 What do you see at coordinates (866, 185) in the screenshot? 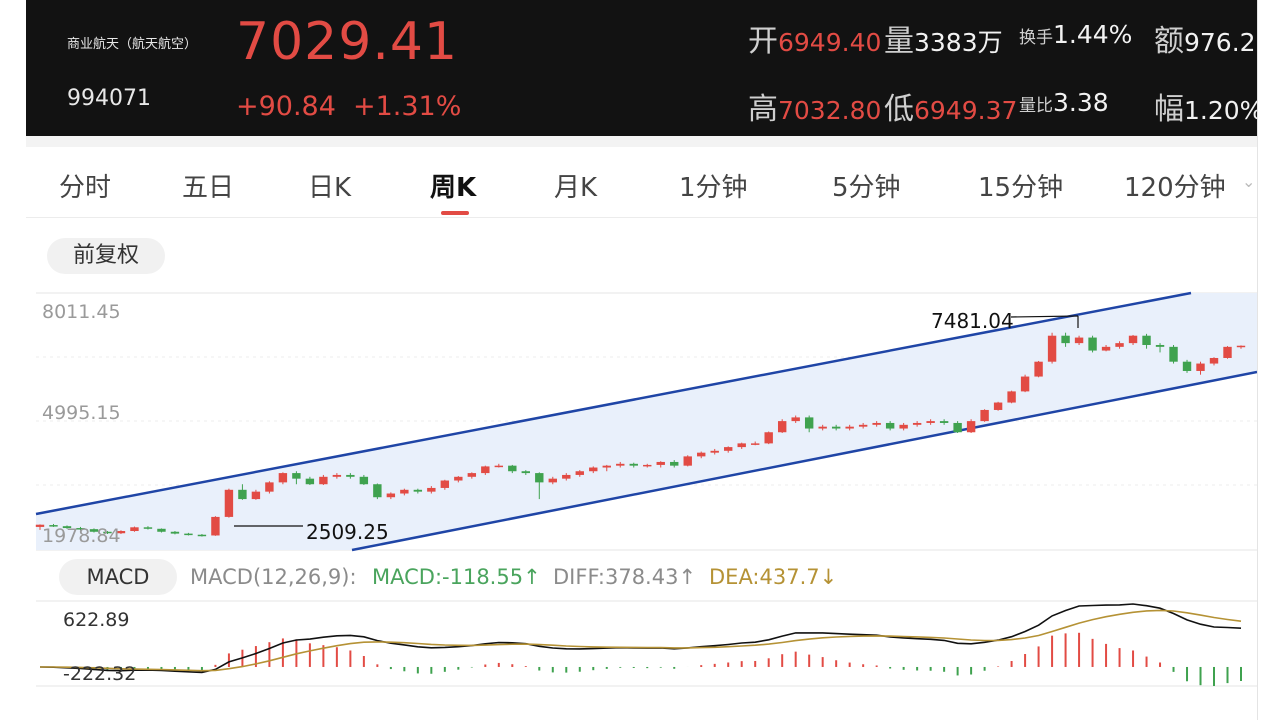
I see `tab-5min: 5分钟` at bounding box center [866, 185].